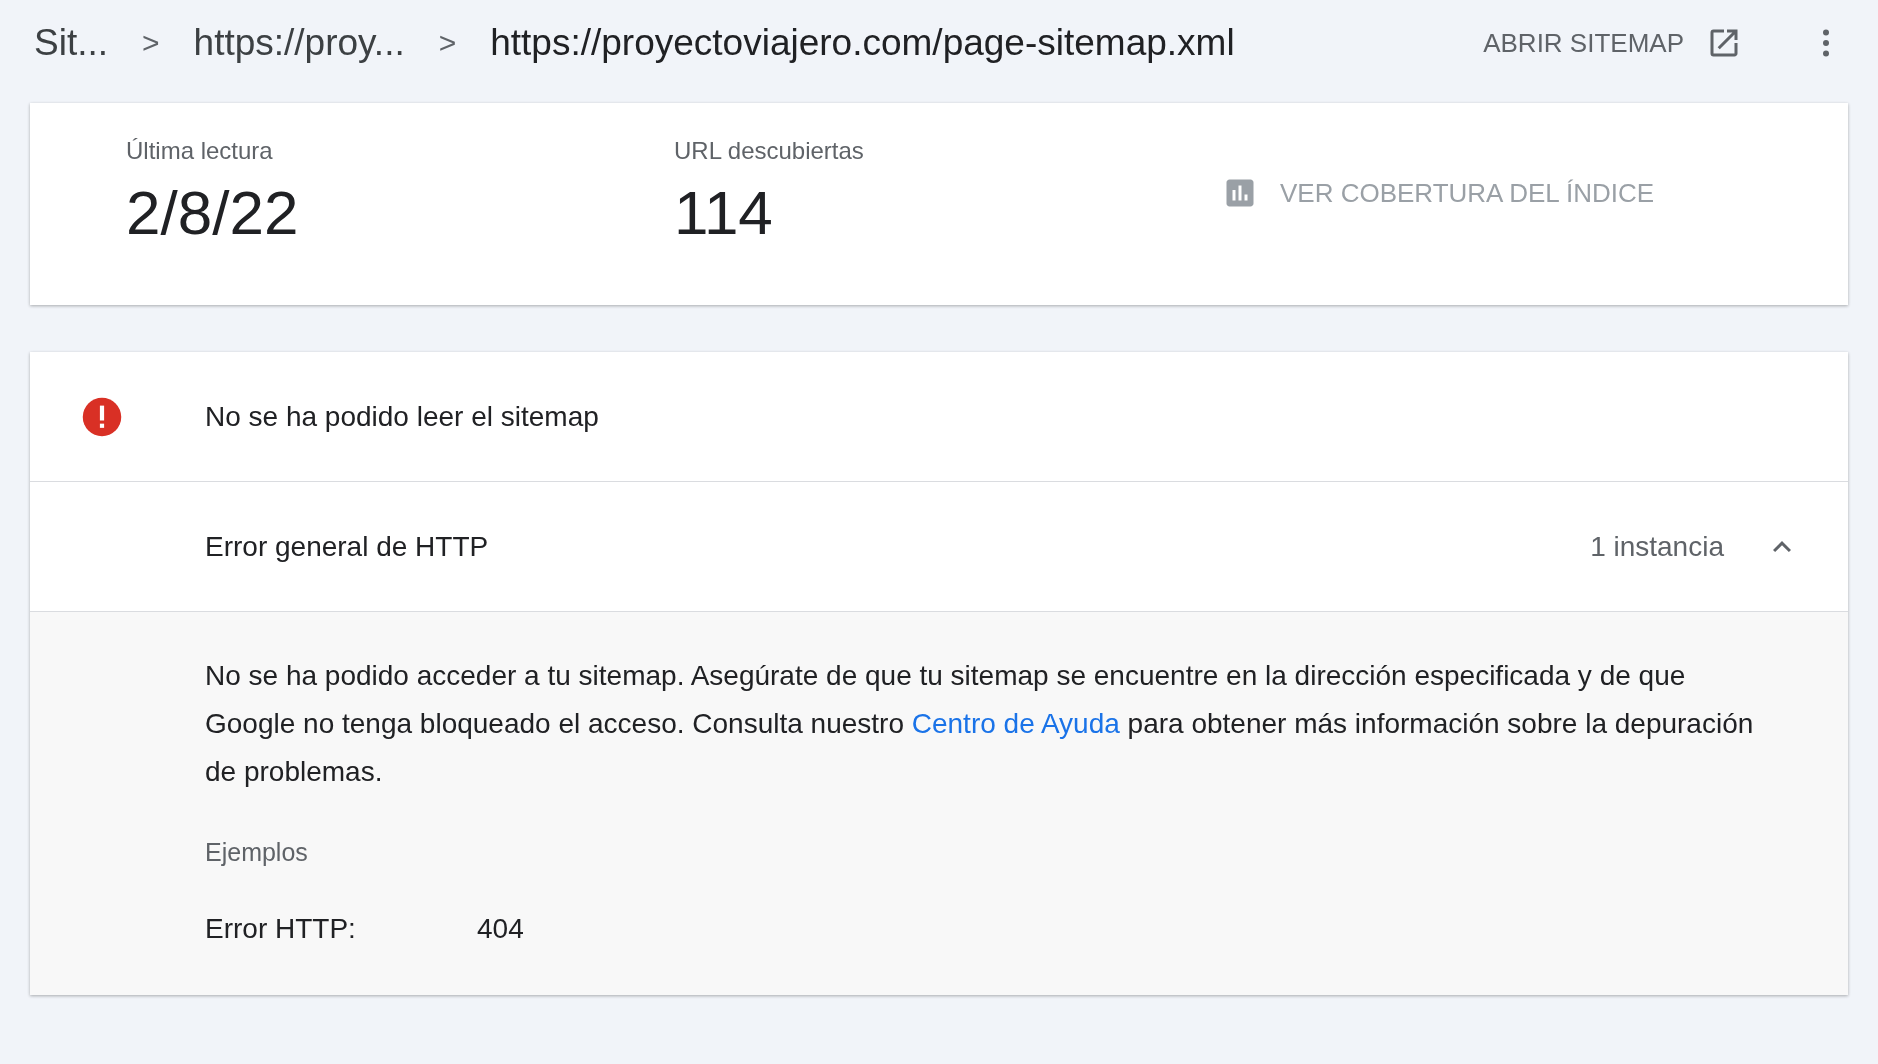  Describe the element at coordinates (724, 212) in the screenshot. I see `stat-value: 114` at that location.